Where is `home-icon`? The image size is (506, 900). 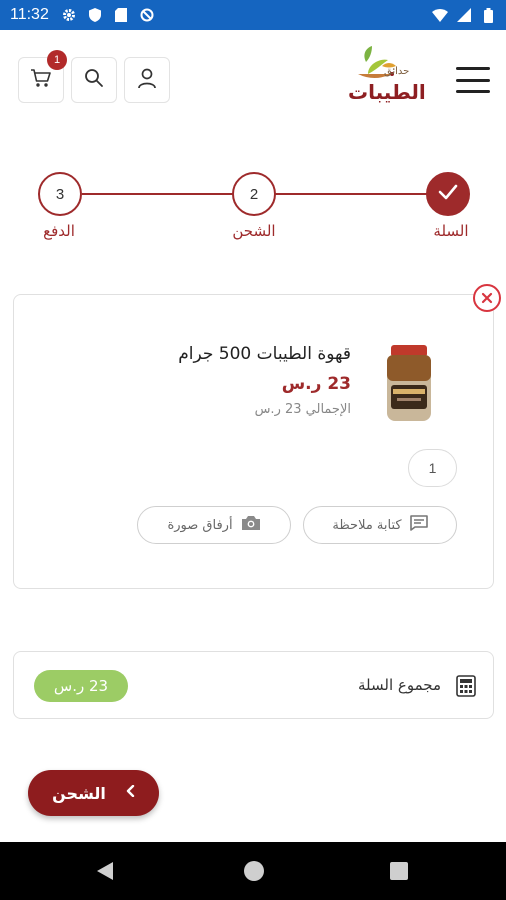
home-icon is located at coordinates (254, 871).